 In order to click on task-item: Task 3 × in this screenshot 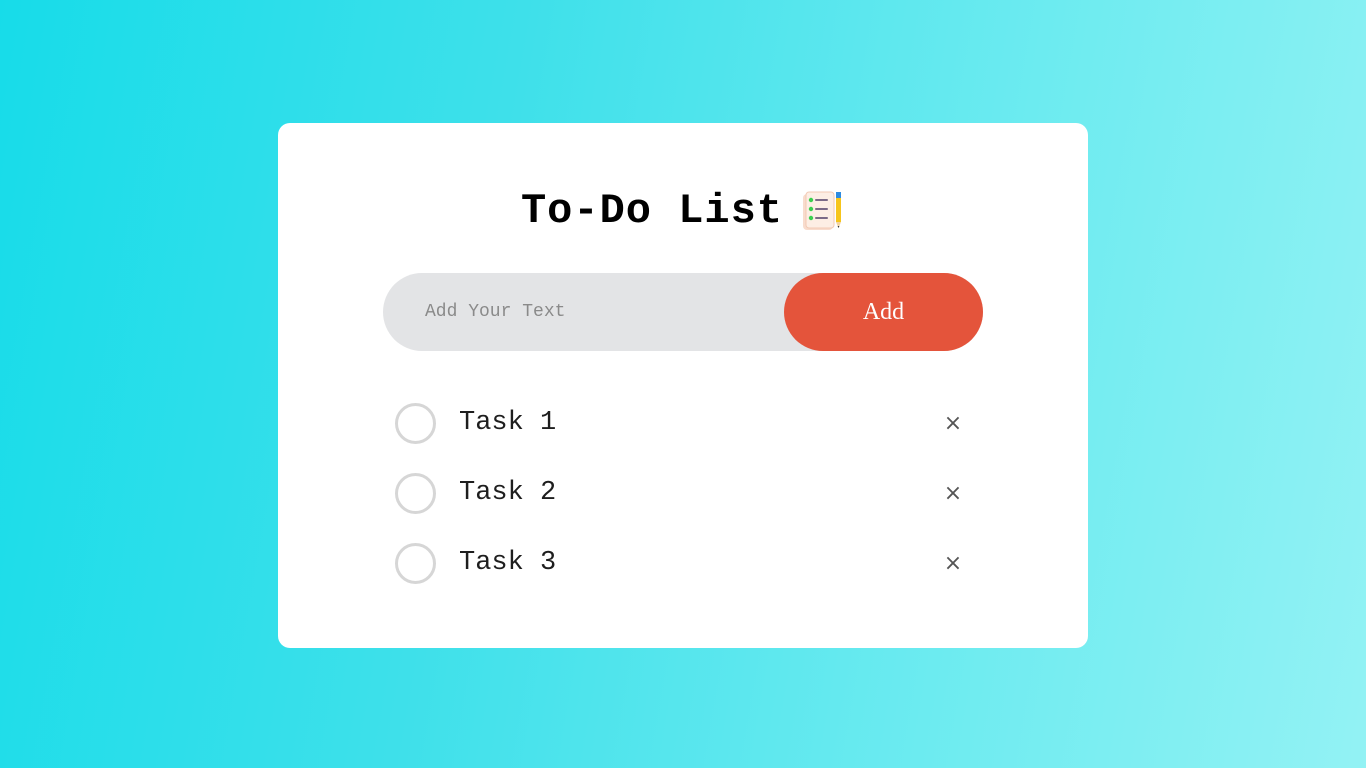, I will do `click(685, 563)`.